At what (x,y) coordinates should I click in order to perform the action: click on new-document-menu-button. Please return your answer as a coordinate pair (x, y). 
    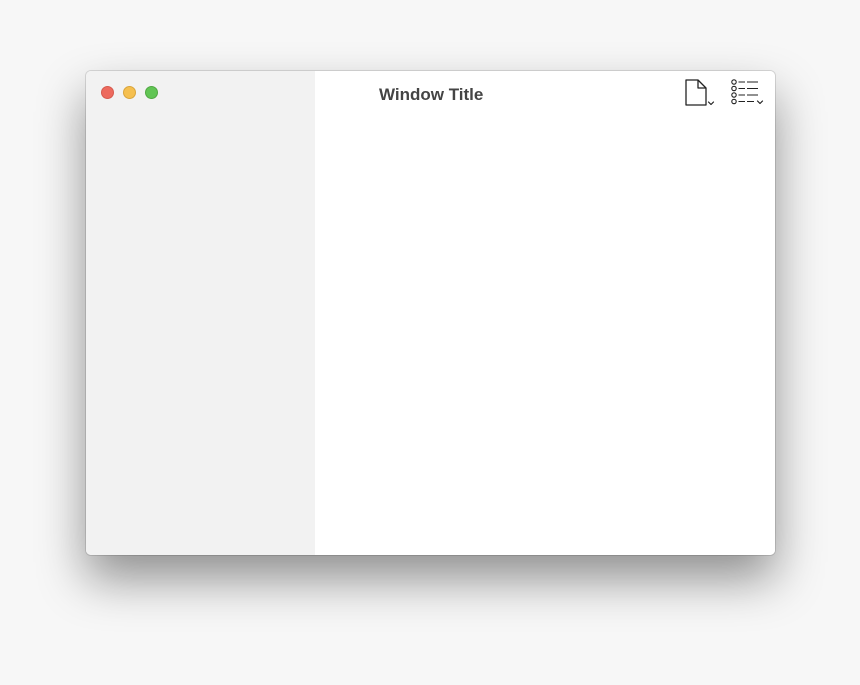
    Looking at the image, I should click on (700, 94).